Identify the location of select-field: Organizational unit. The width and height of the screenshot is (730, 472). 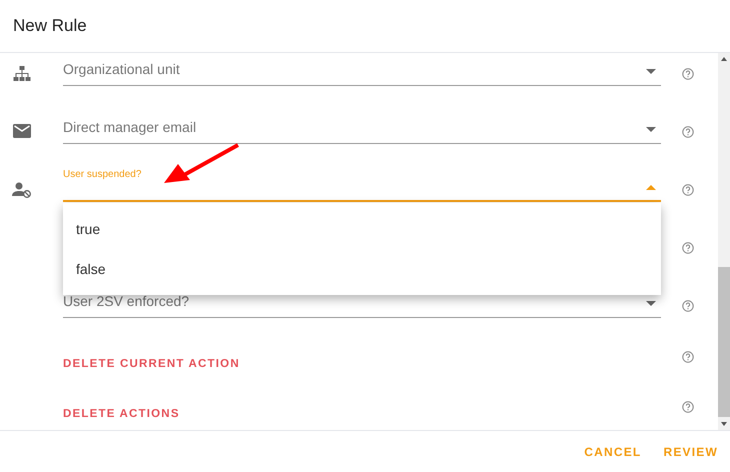
(362, 69).